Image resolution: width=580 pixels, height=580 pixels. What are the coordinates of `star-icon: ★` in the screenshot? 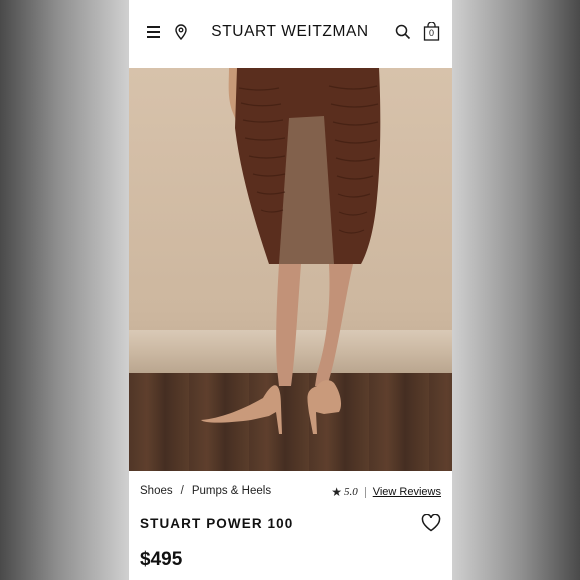 It's located at (336, 492).